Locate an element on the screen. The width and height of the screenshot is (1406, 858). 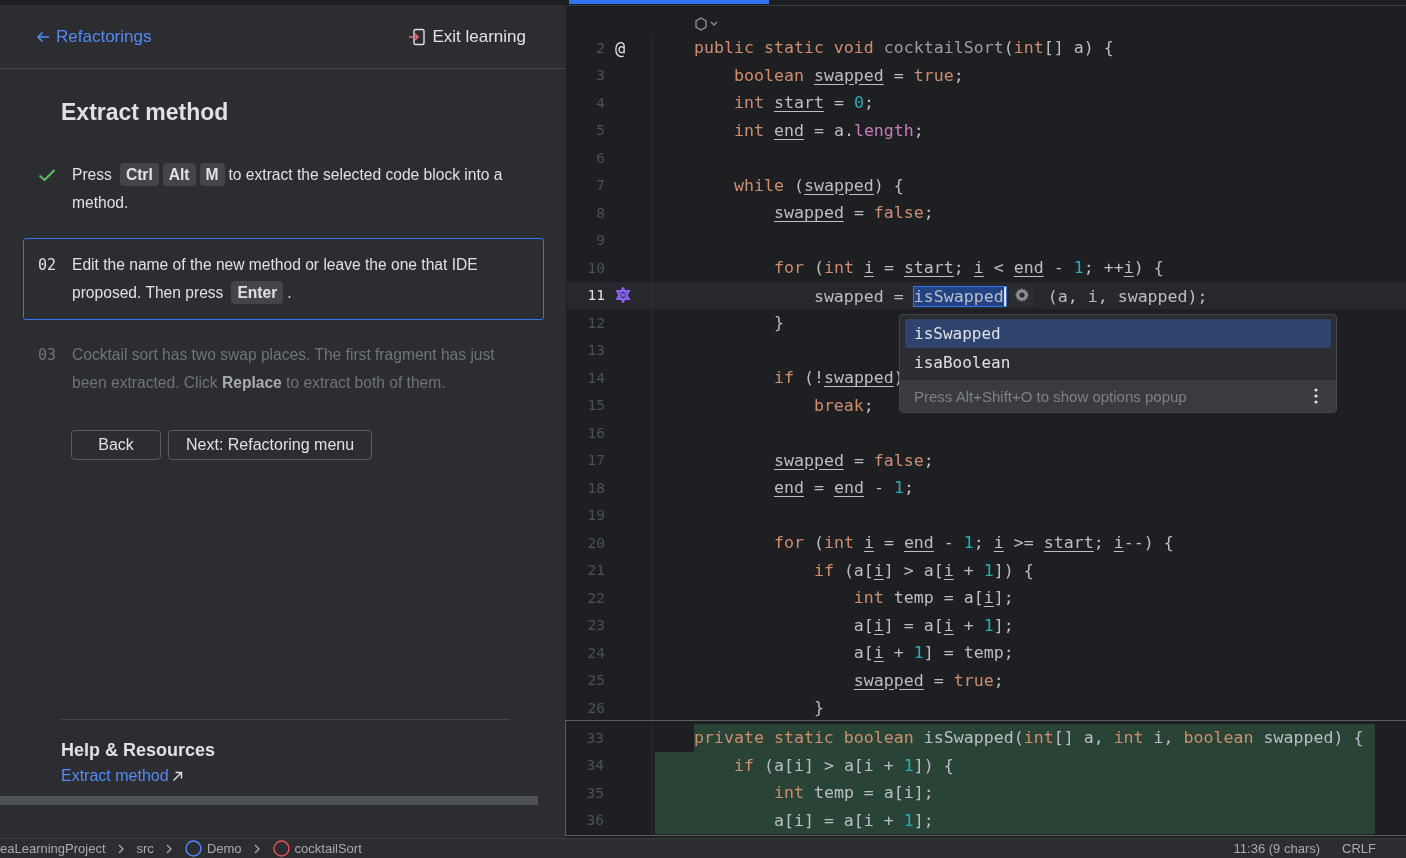
next-button: Next: Refactoring menu is located at coordinates (270, 445).